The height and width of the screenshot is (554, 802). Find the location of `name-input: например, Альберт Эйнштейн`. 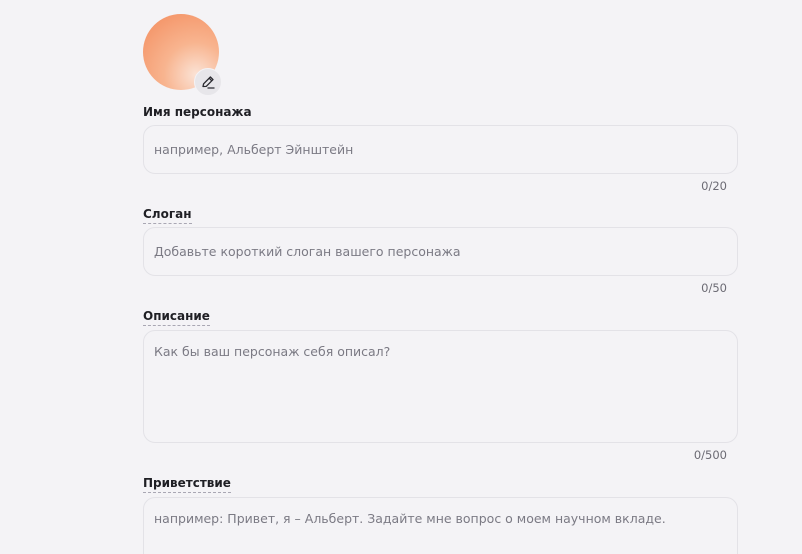

name-input: например, Альберт Эйнштейн is located at coordinates (440, 149).